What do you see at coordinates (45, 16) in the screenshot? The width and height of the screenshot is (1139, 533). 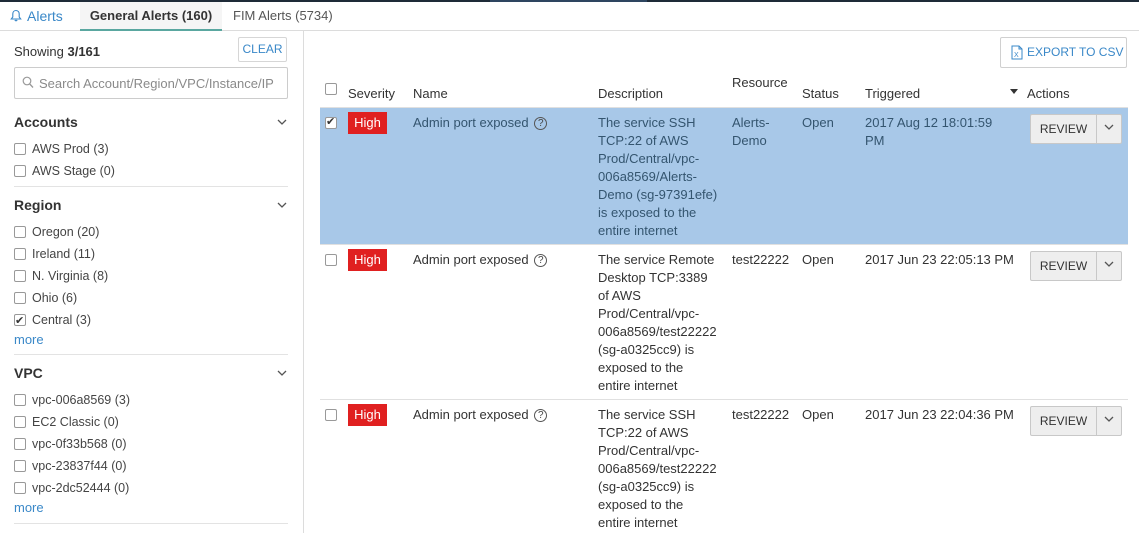 I see `tab-alerts-label: Alerts` at bounding box center [45, 16].